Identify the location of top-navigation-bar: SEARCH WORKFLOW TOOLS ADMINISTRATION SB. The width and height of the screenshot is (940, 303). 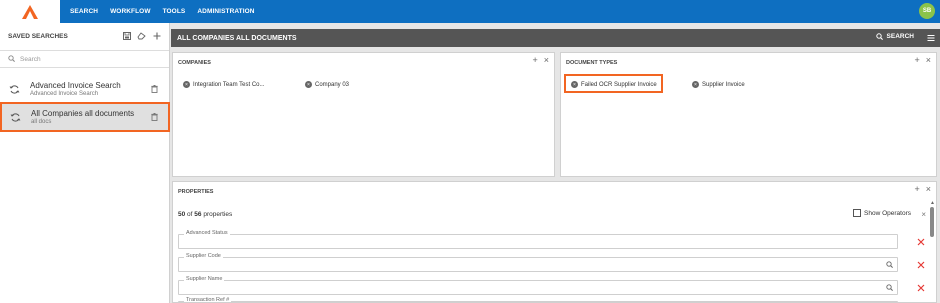
(470, 11).